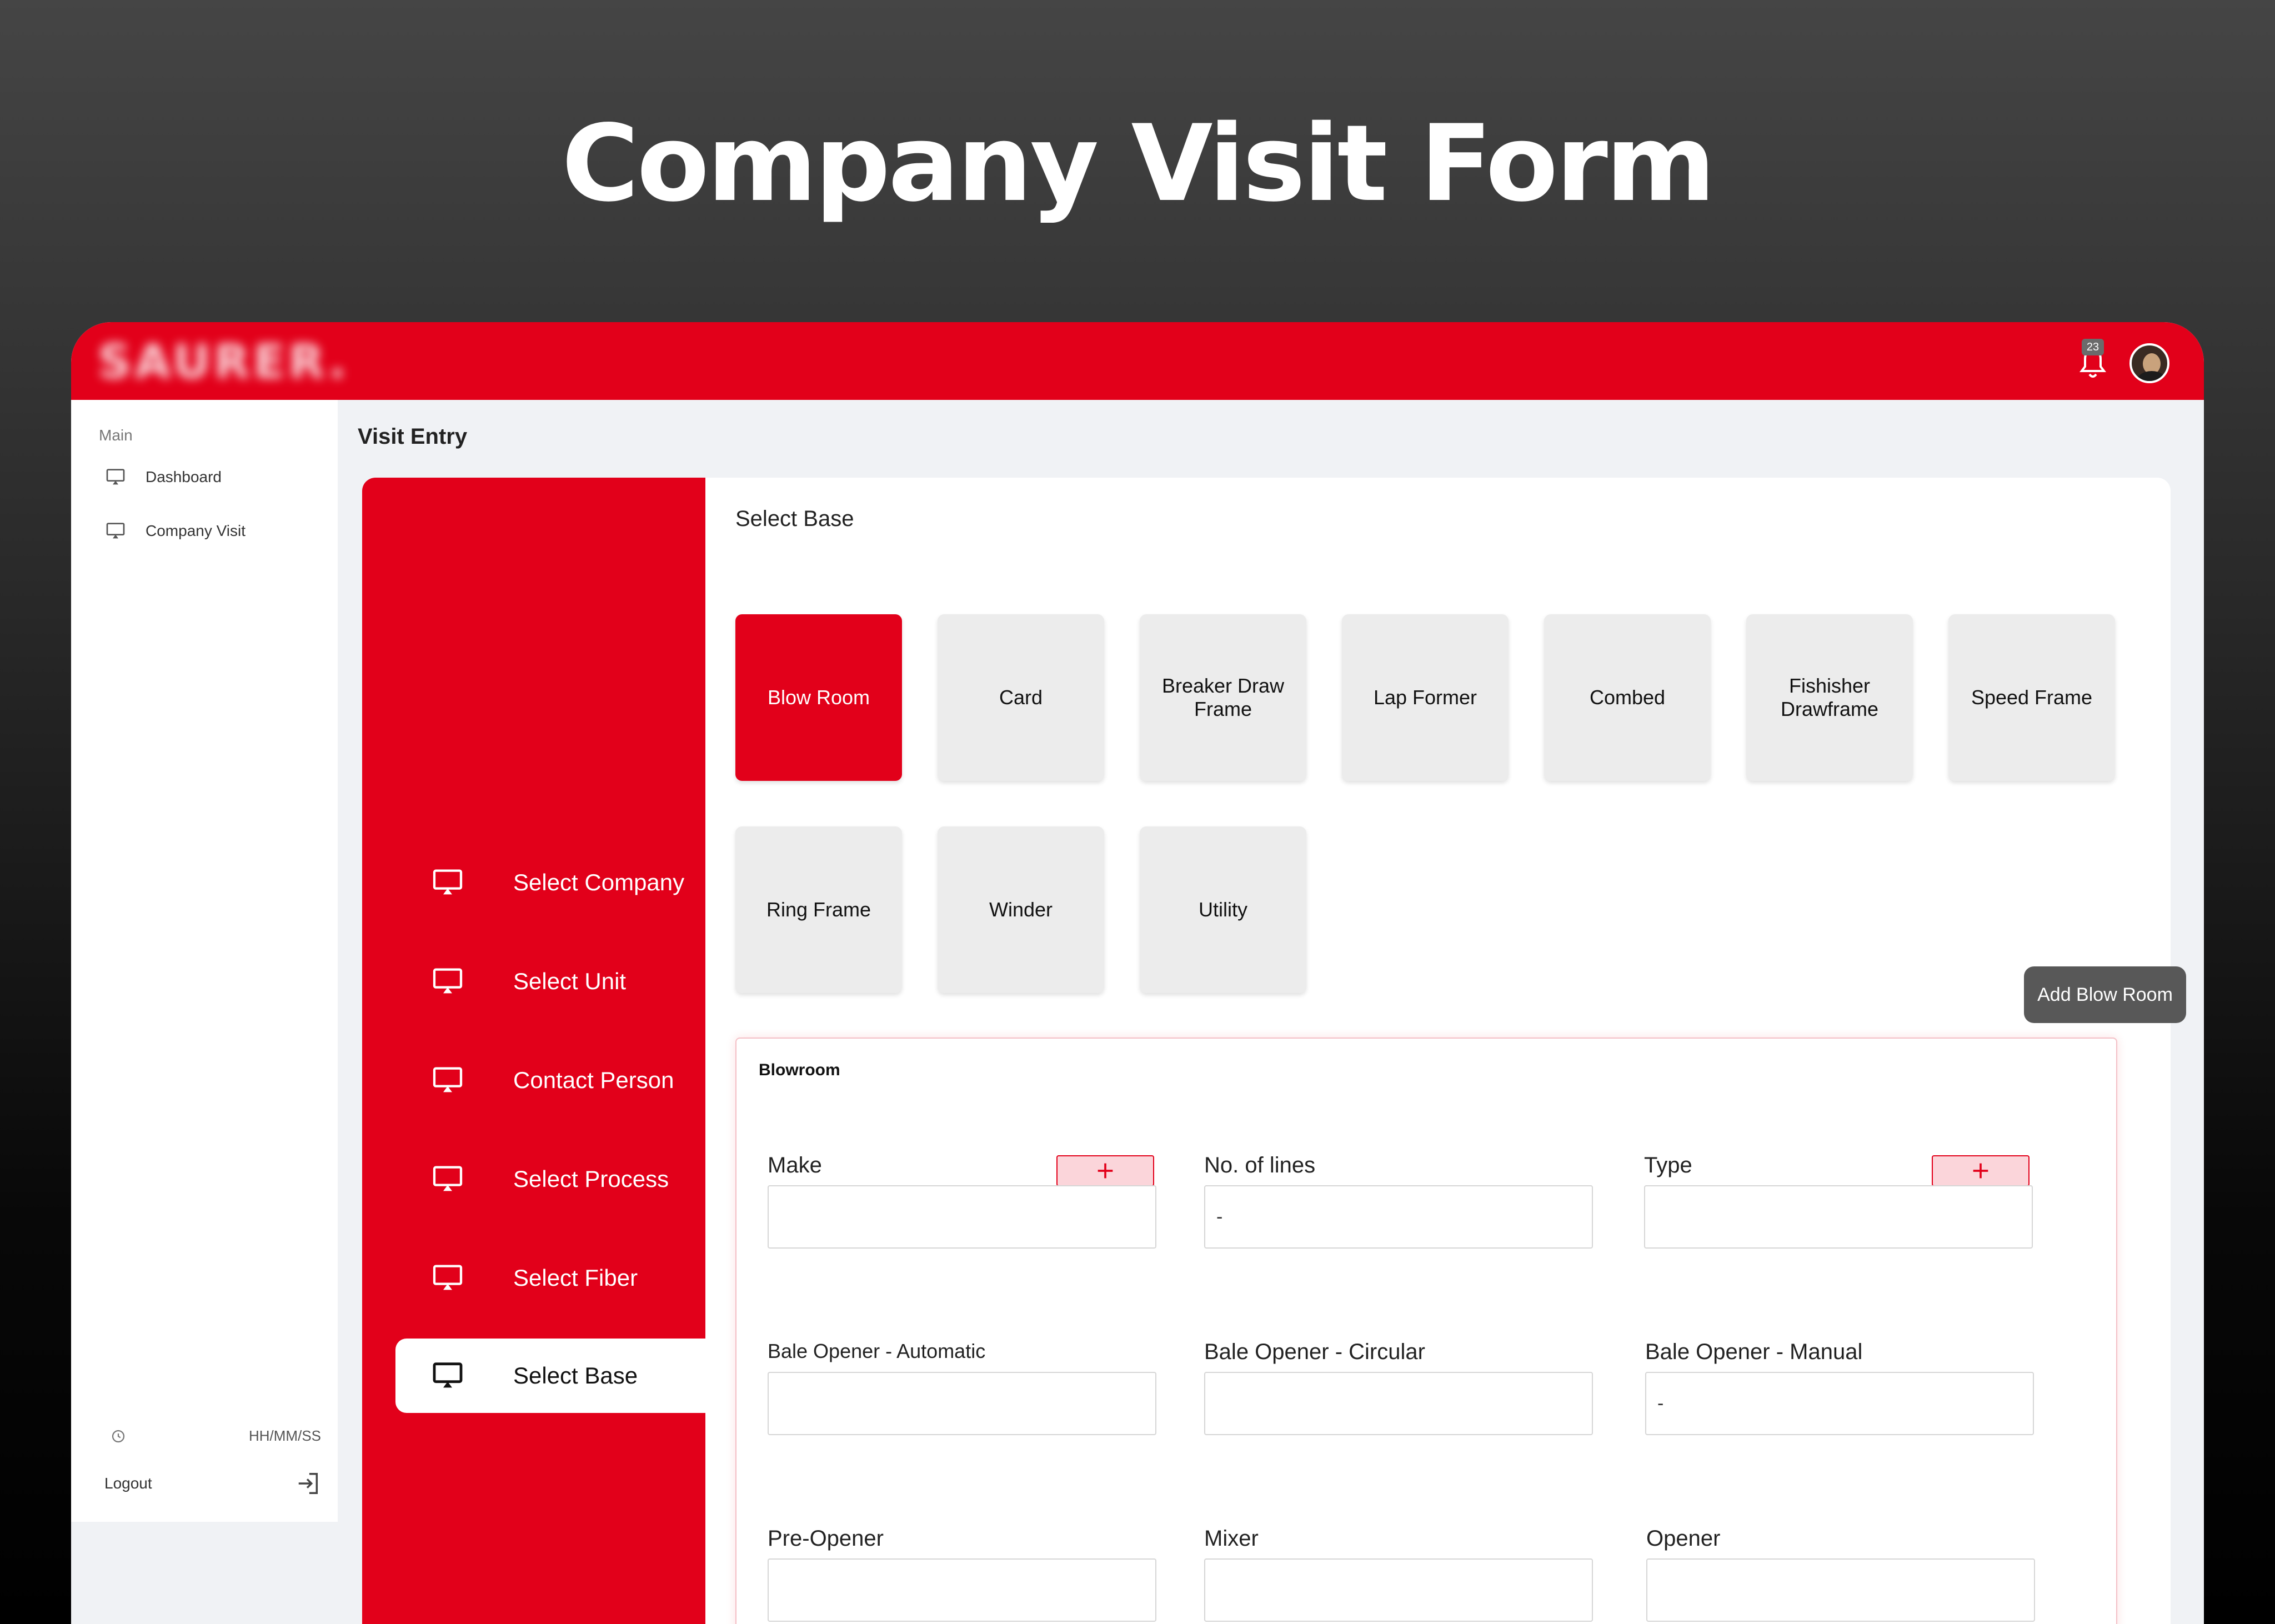 The image size is (2275, 1624). Describe the element at coordinates (962, 1217) in the screenshot. I see `make-field` at that location.